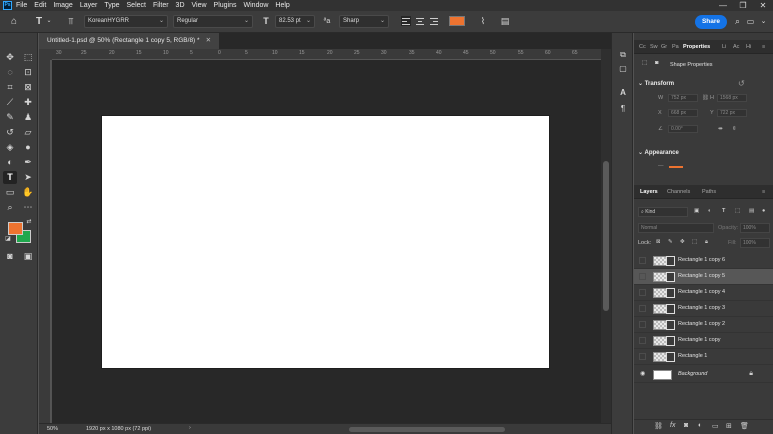 This screenshot has width=773, height=434. Describe the element at coordinates (672, 425) in the screenshot. I see `layer-style-icon: fx` at that location.